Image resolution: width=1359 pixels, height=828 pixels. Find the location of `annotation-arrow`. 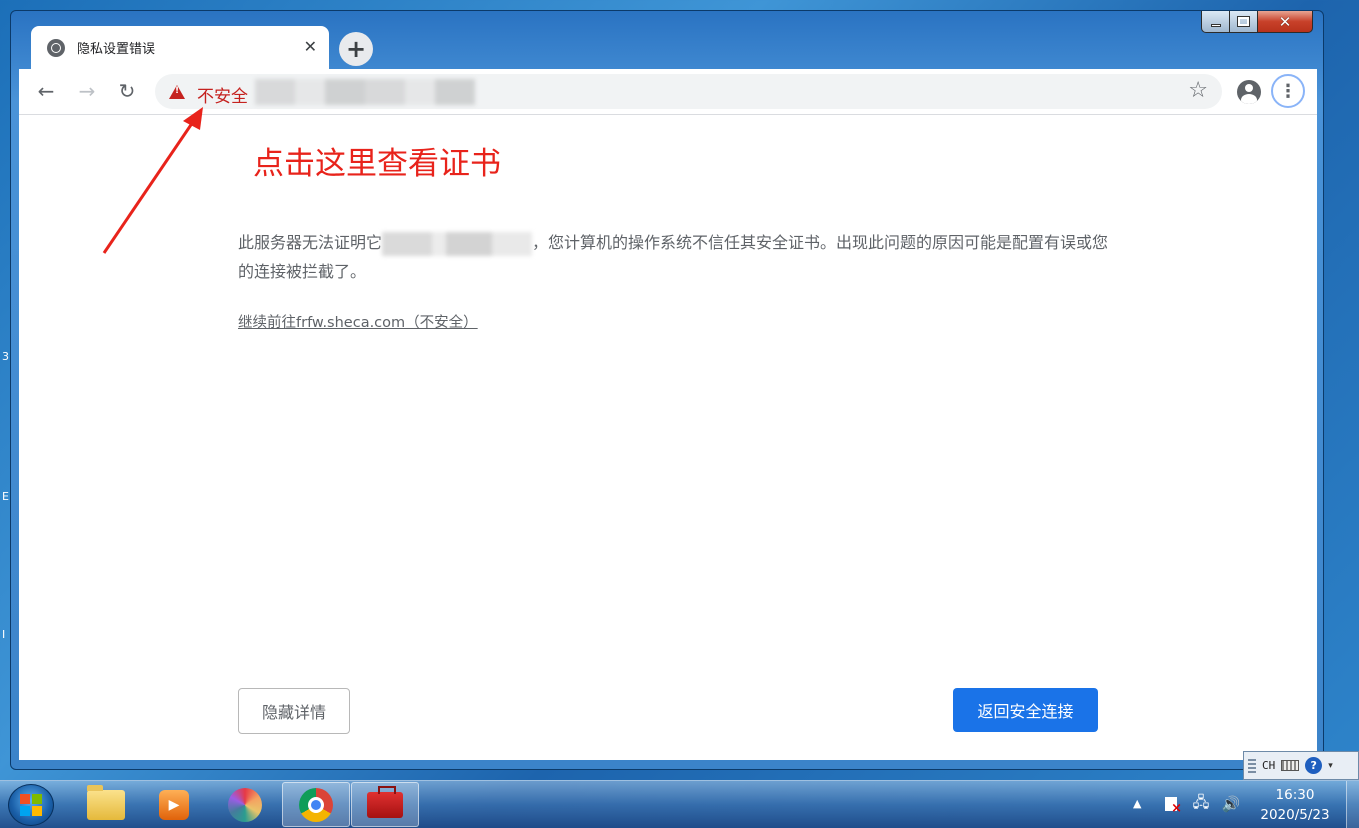

annotation-arrow is located at coordinates (152, 180).